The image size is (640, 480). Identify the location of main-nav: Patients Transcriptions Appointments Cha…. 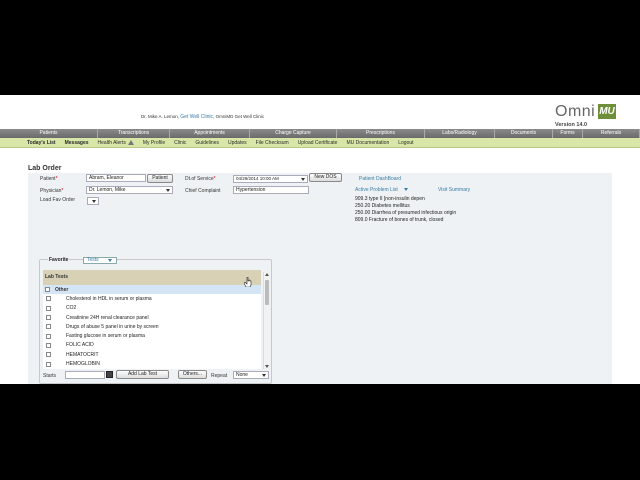
(320, 133).